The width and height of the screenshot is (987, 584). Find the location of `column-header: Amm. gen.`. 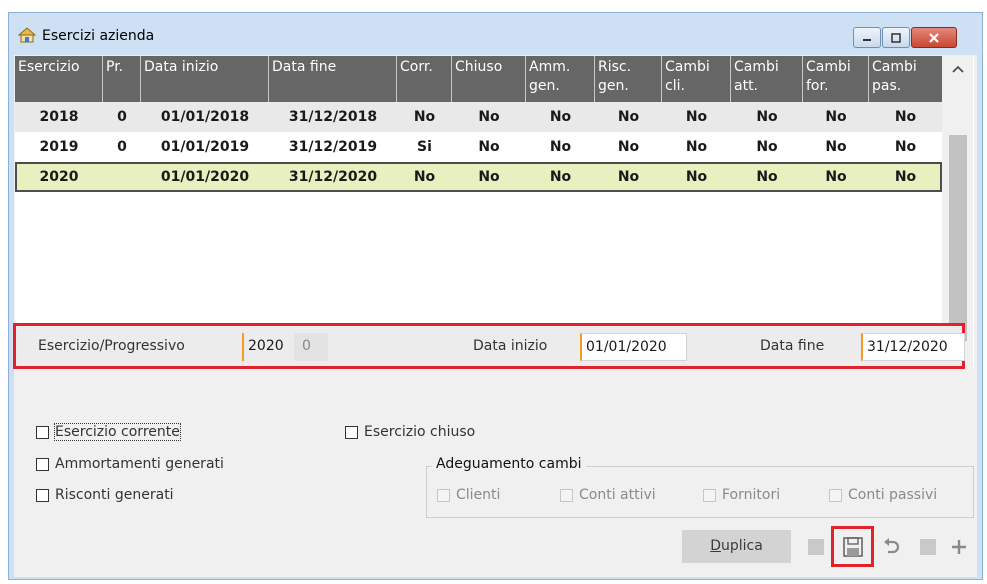

column-header: Amm. gen. is located at coordinates (560, 79).